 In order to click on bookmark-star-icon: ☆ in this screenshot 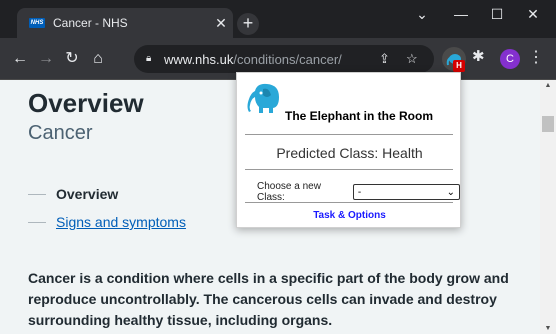, I will do `click(412, 59)`.